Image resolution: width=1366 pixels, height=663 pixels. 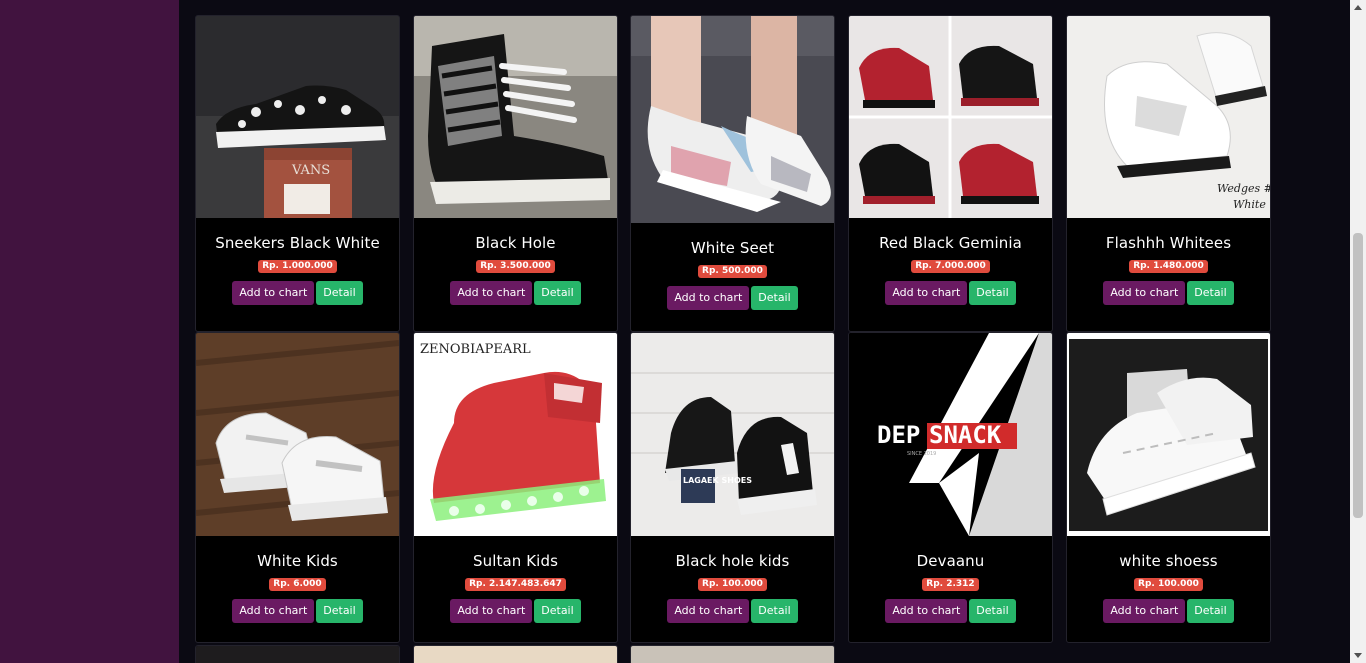 I want to click on price-badge: Rp. 2.312, so click(x=950, y=584).